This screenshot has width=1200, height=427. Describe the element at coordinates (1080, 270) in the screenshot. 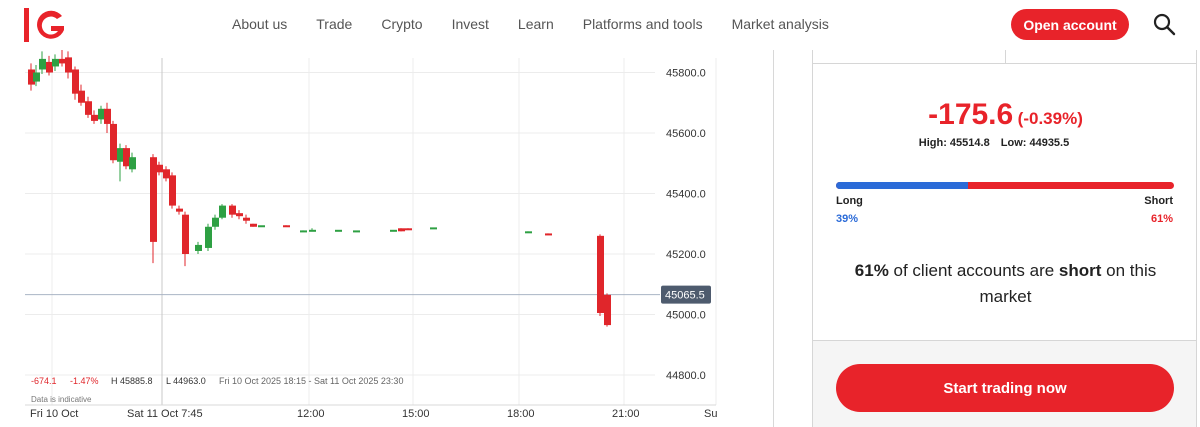

I see `sentence-direction: short` at that location.